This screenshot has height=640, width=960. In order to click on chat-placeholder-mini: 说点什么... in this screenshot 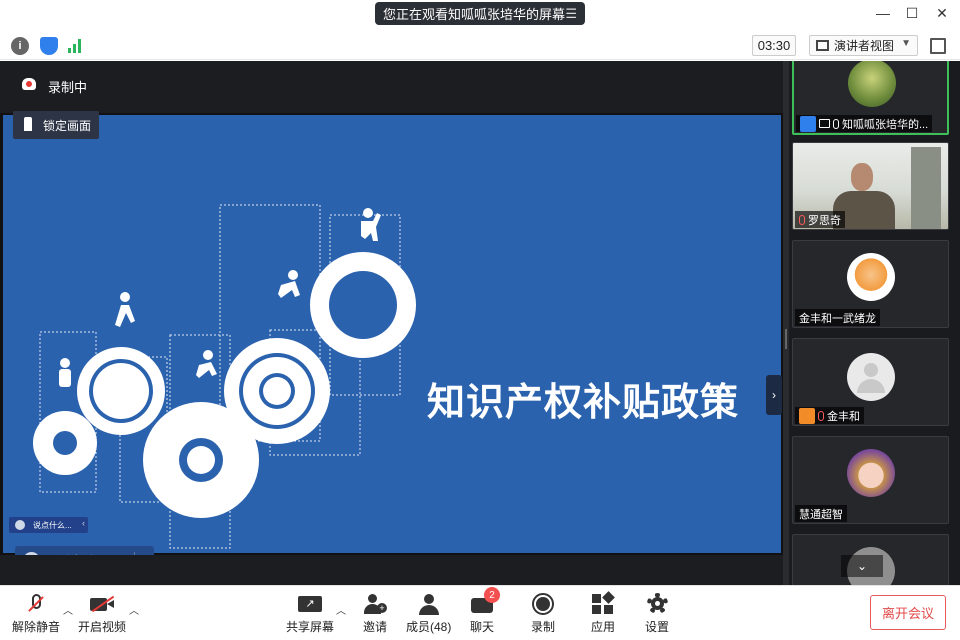, I will do `click(52, 525)`.